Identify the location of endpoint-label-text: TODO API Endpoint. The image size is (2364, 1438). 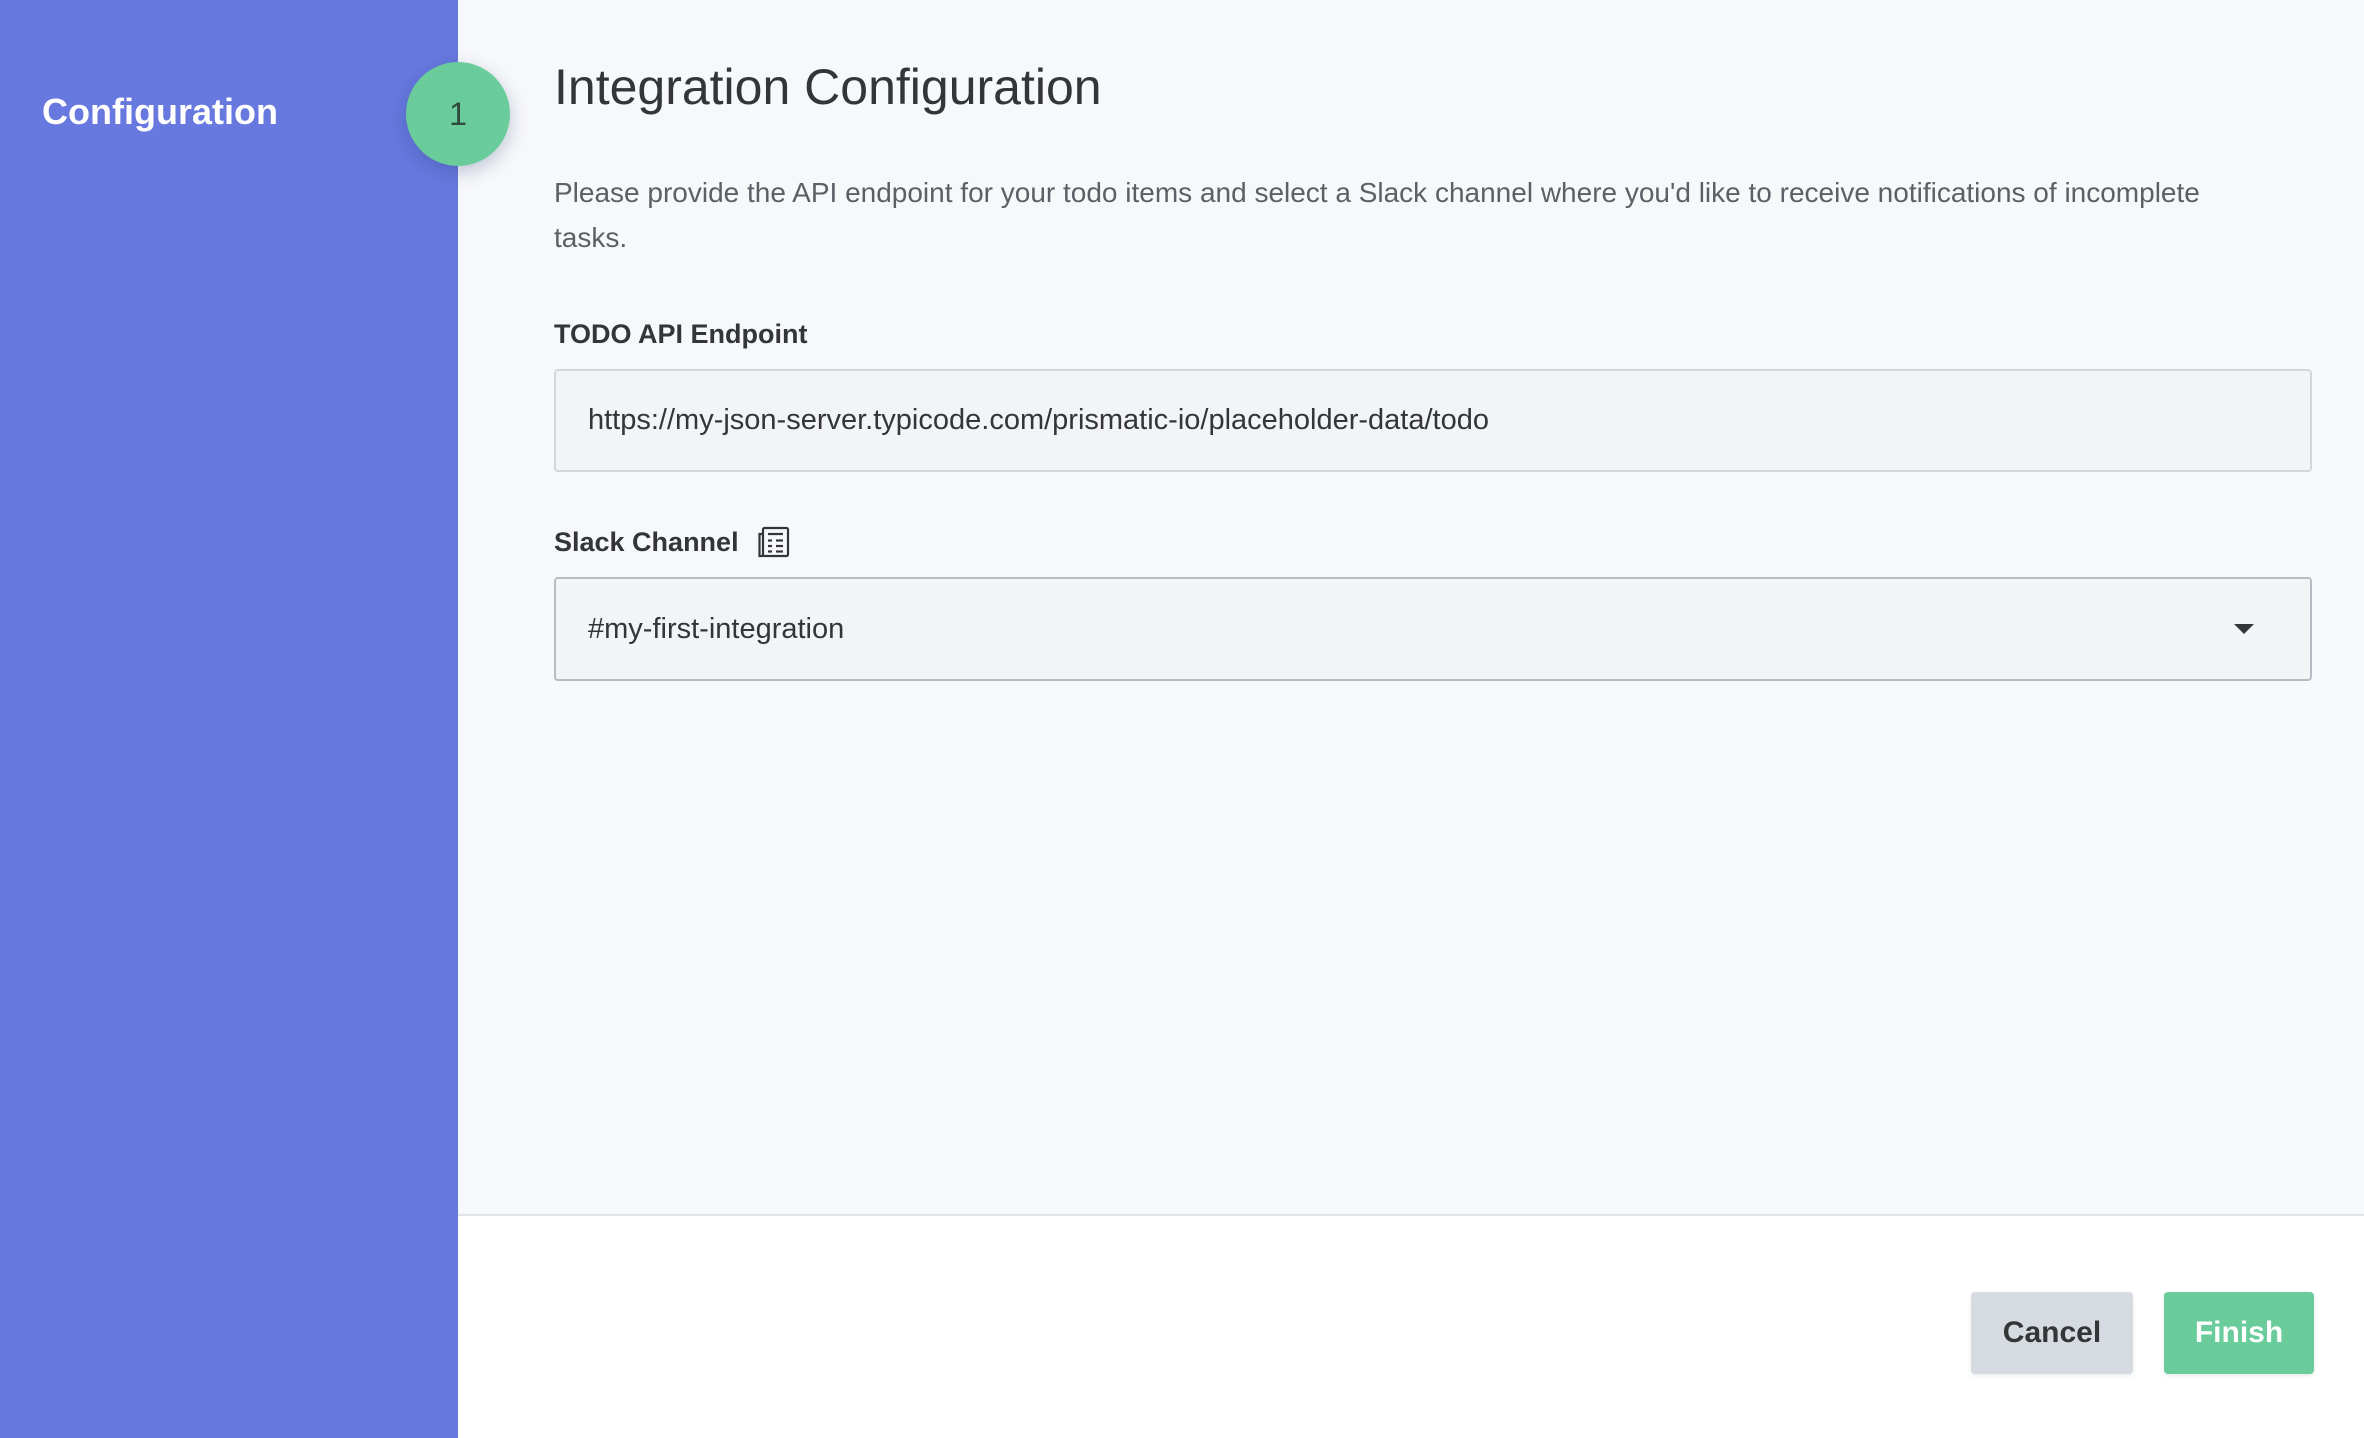
(681, 334).